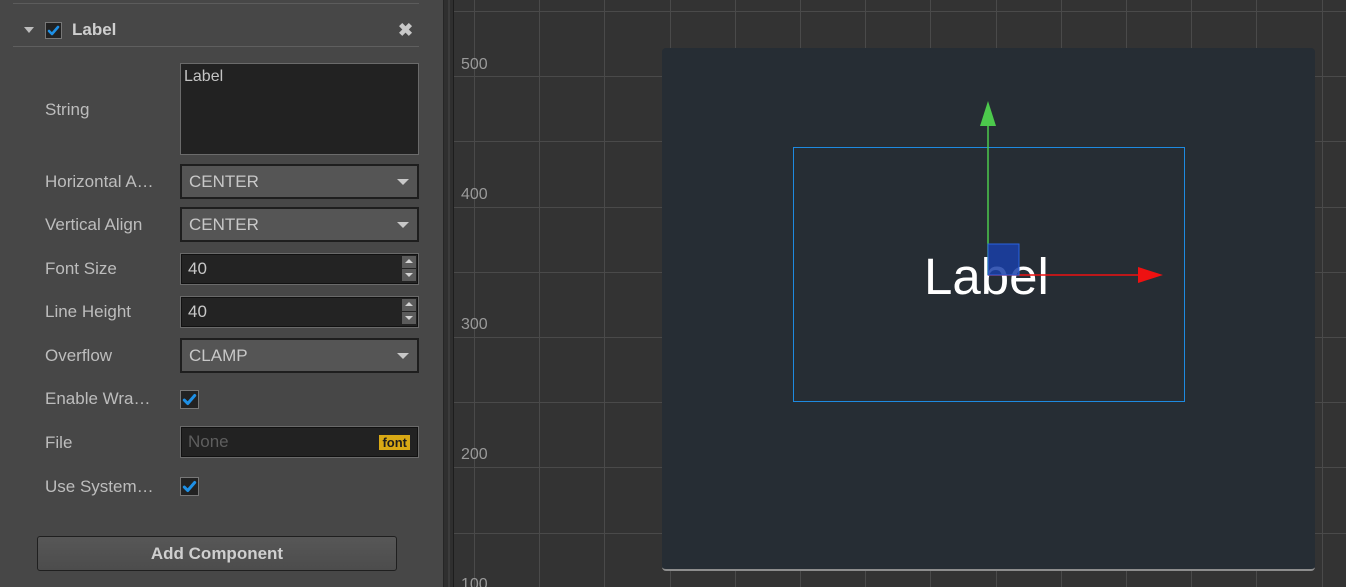 The width and height of the screenshot is (1346, 587). What do you see at coordinates (208, 441) in the screenshot?
I see `file-placeholder: None` at bounding box center [208, 441].